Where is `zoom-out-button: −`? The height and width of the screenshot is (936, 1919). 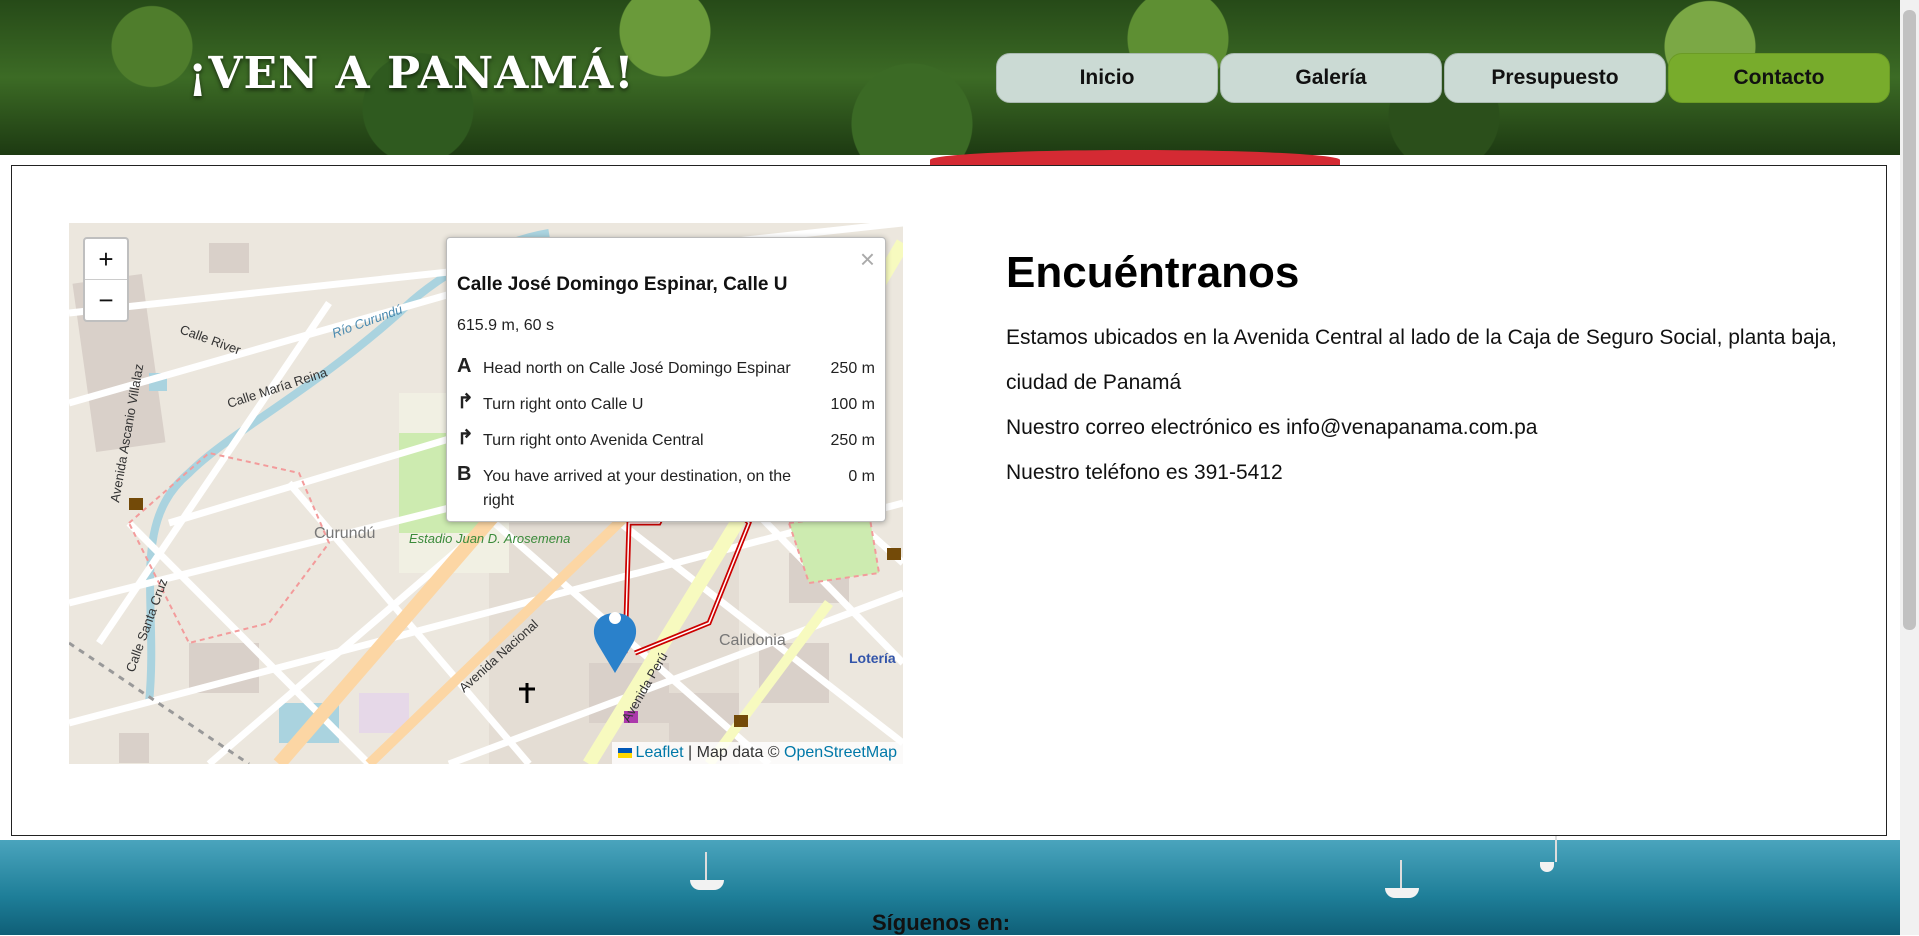 zoom-out-button: − is located at coordinates (106, 300).